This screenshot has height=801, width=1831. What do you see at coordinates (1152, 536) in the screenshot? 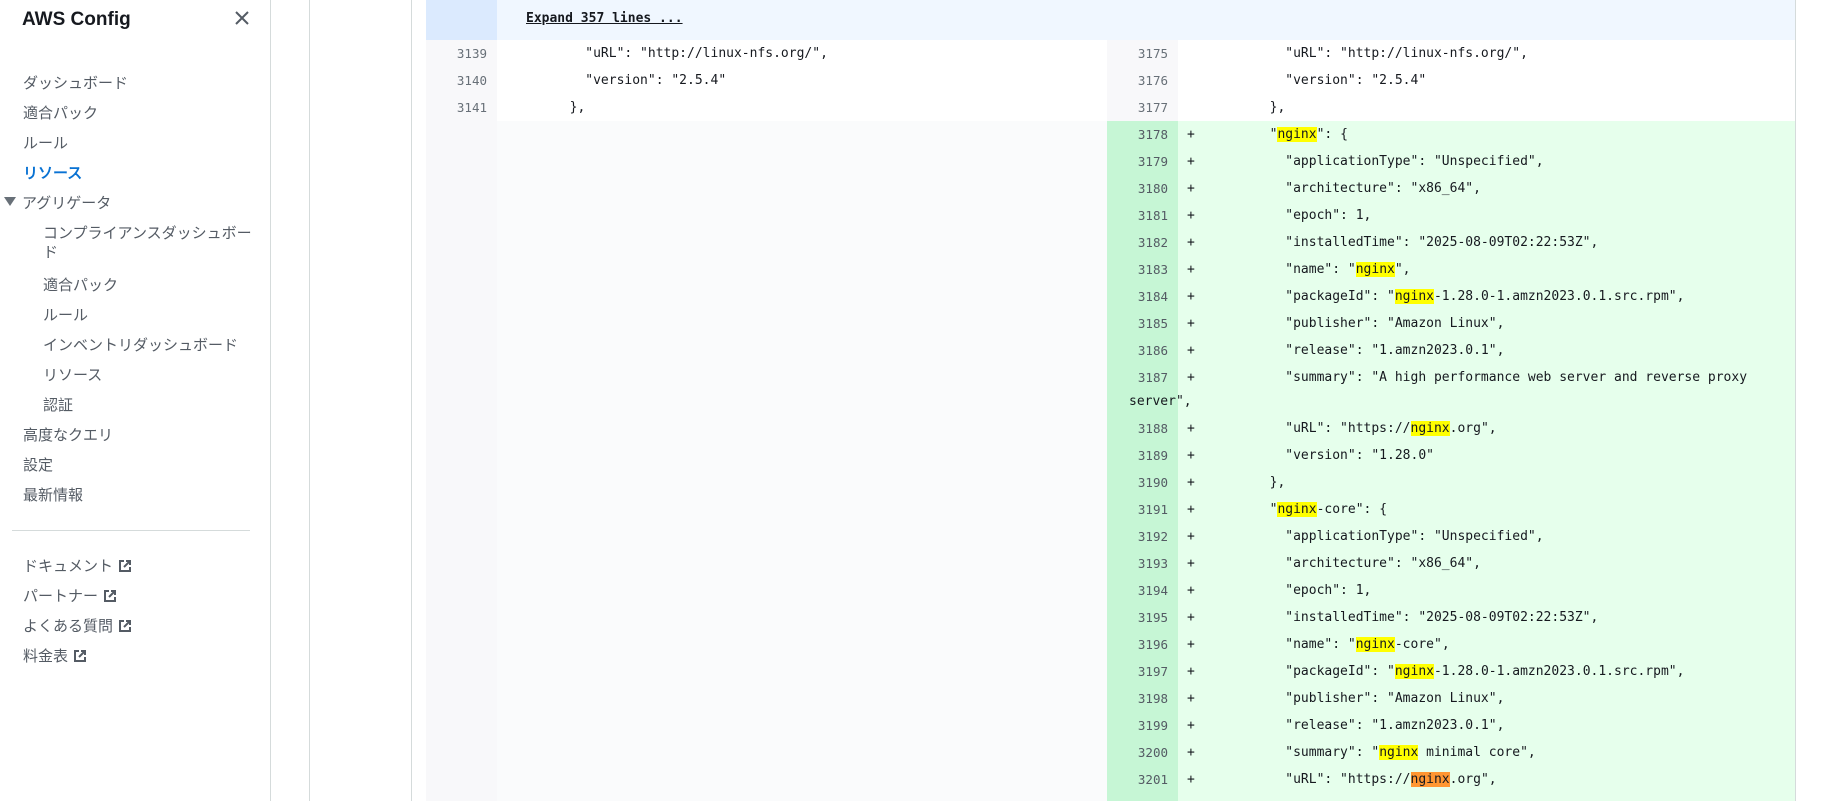
I see `line-number: 3192` at bounding box center [1152, 536].